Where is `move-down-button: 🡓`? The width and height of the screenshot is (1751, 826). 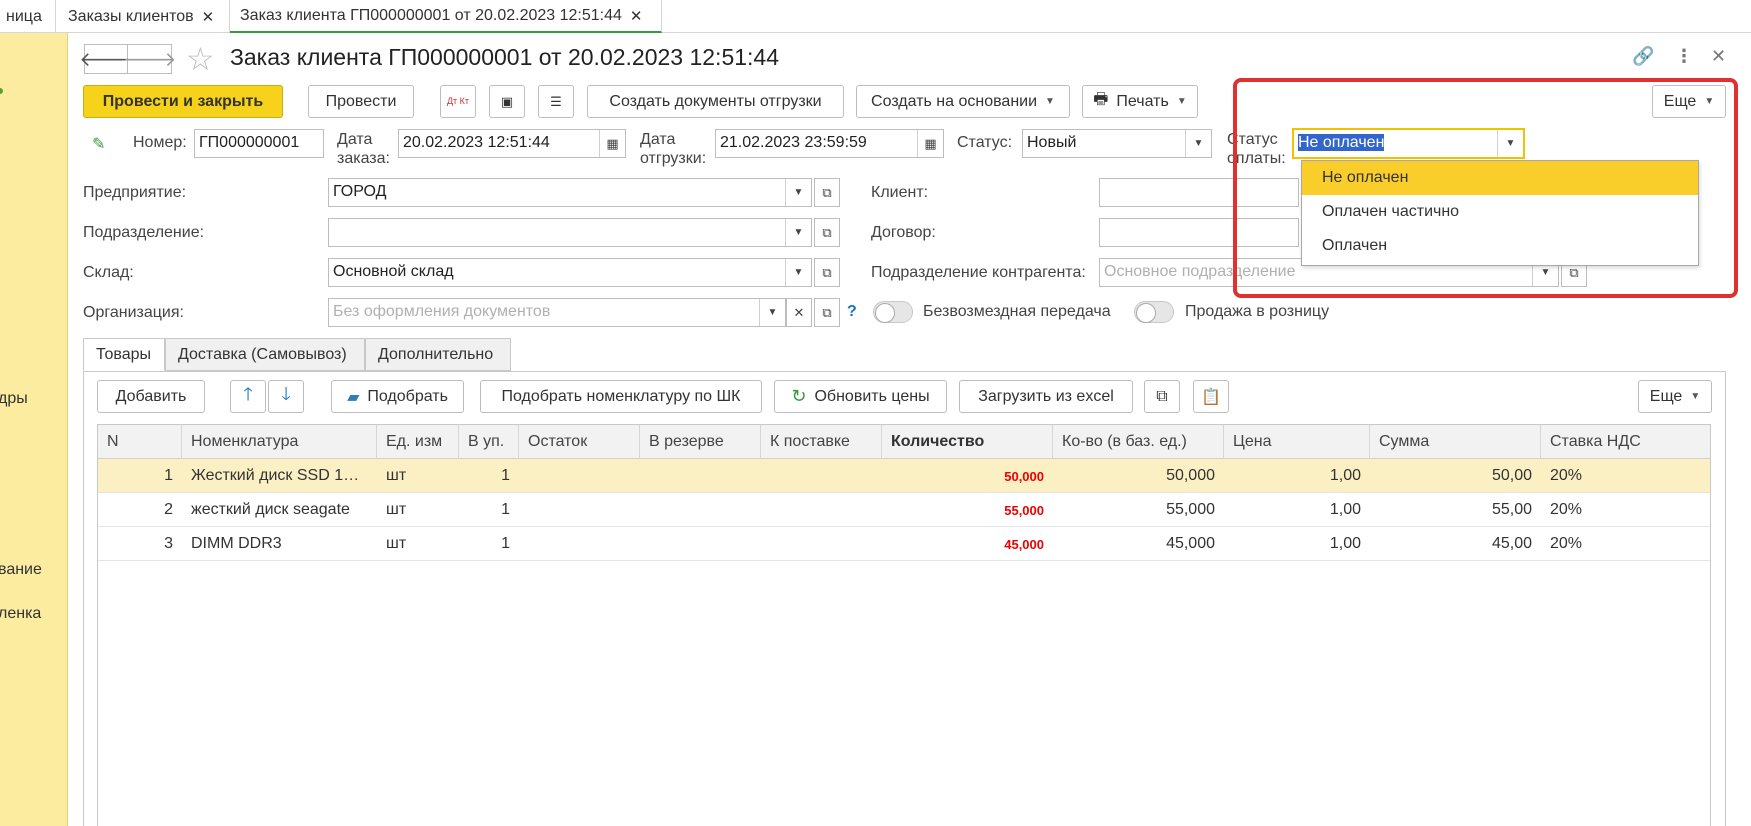 move-down-button: 🡓 is located at coordinates (286, 396).